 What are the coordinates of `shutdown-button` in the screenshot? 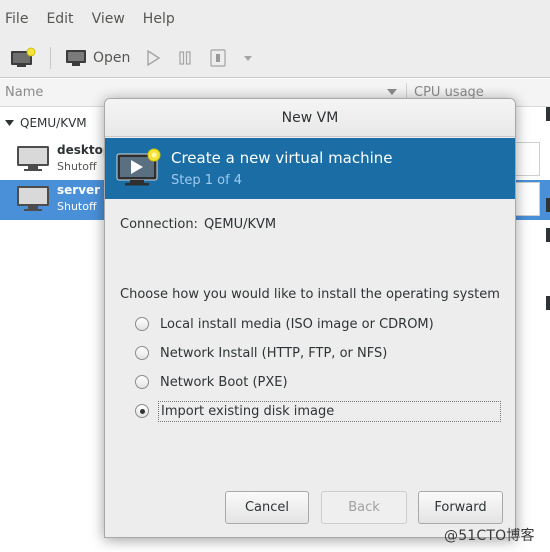 It's located at (218, 58).